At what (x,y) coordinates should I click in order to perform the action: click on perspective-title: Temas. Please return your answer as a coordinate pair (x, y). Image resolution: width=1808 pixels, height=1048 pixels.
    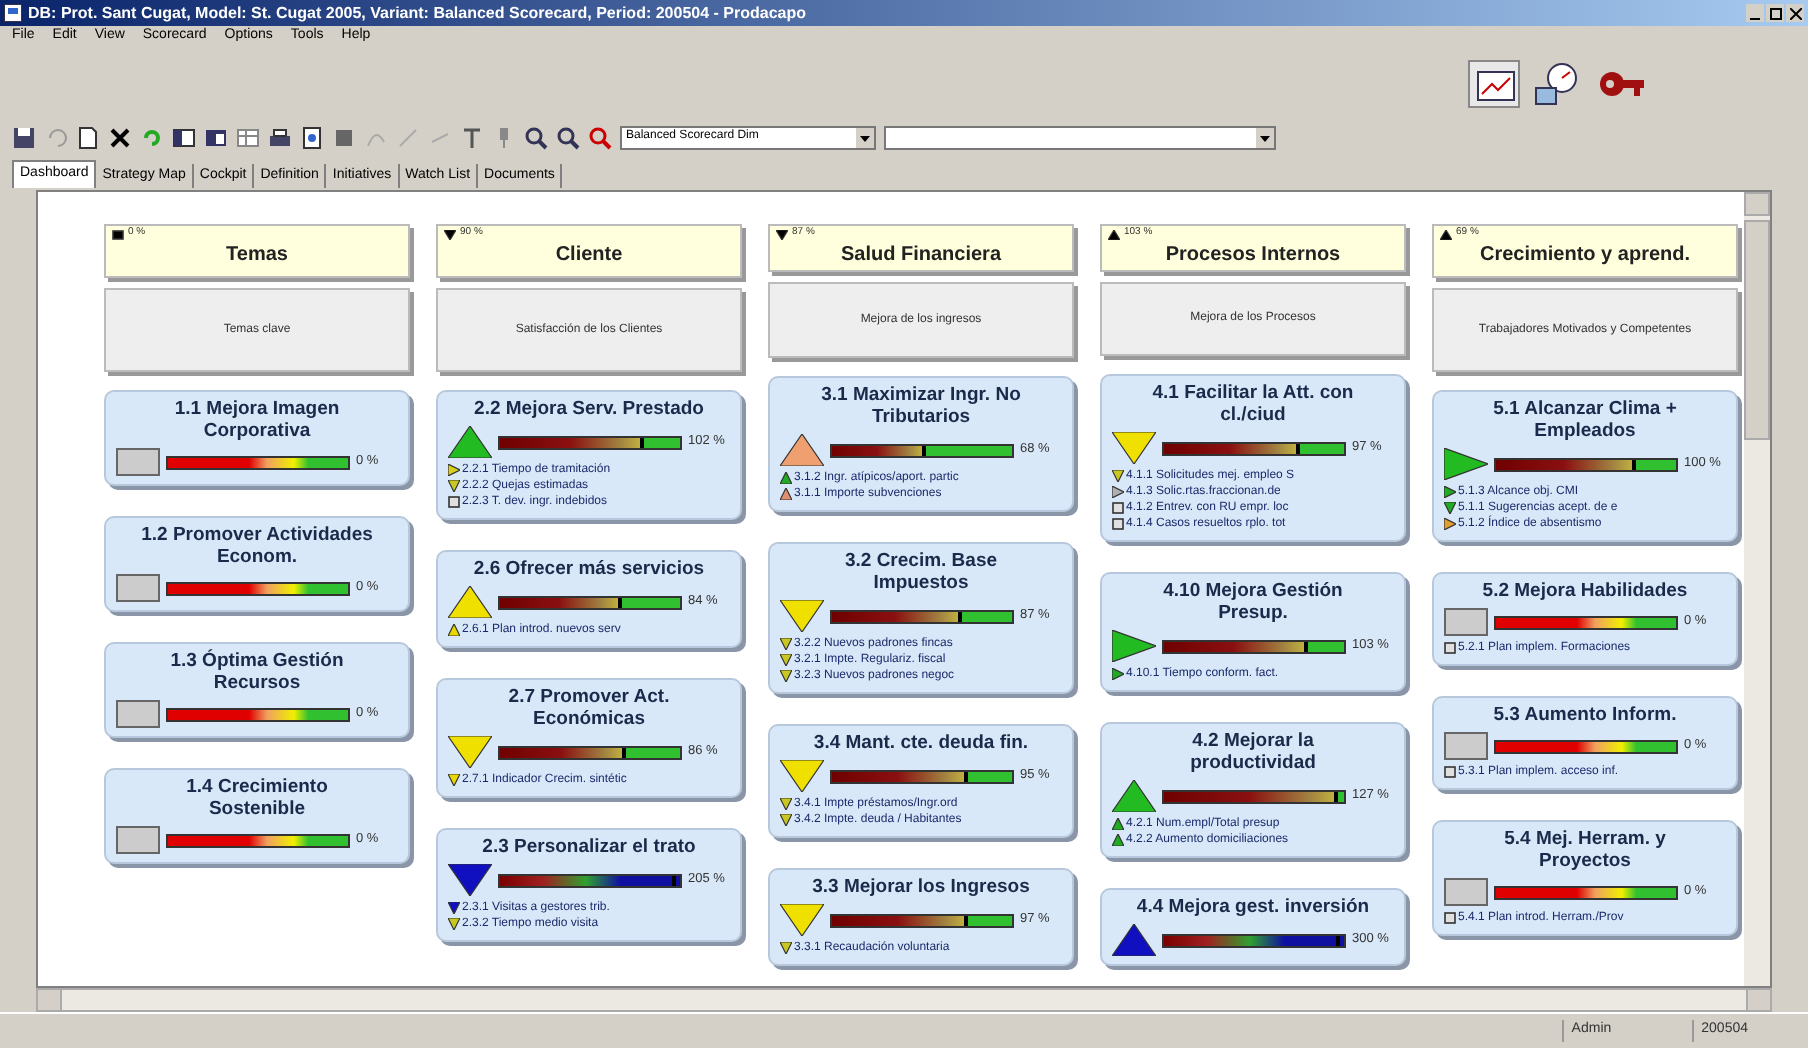
    Looking at the image, I should click on (257, 255).